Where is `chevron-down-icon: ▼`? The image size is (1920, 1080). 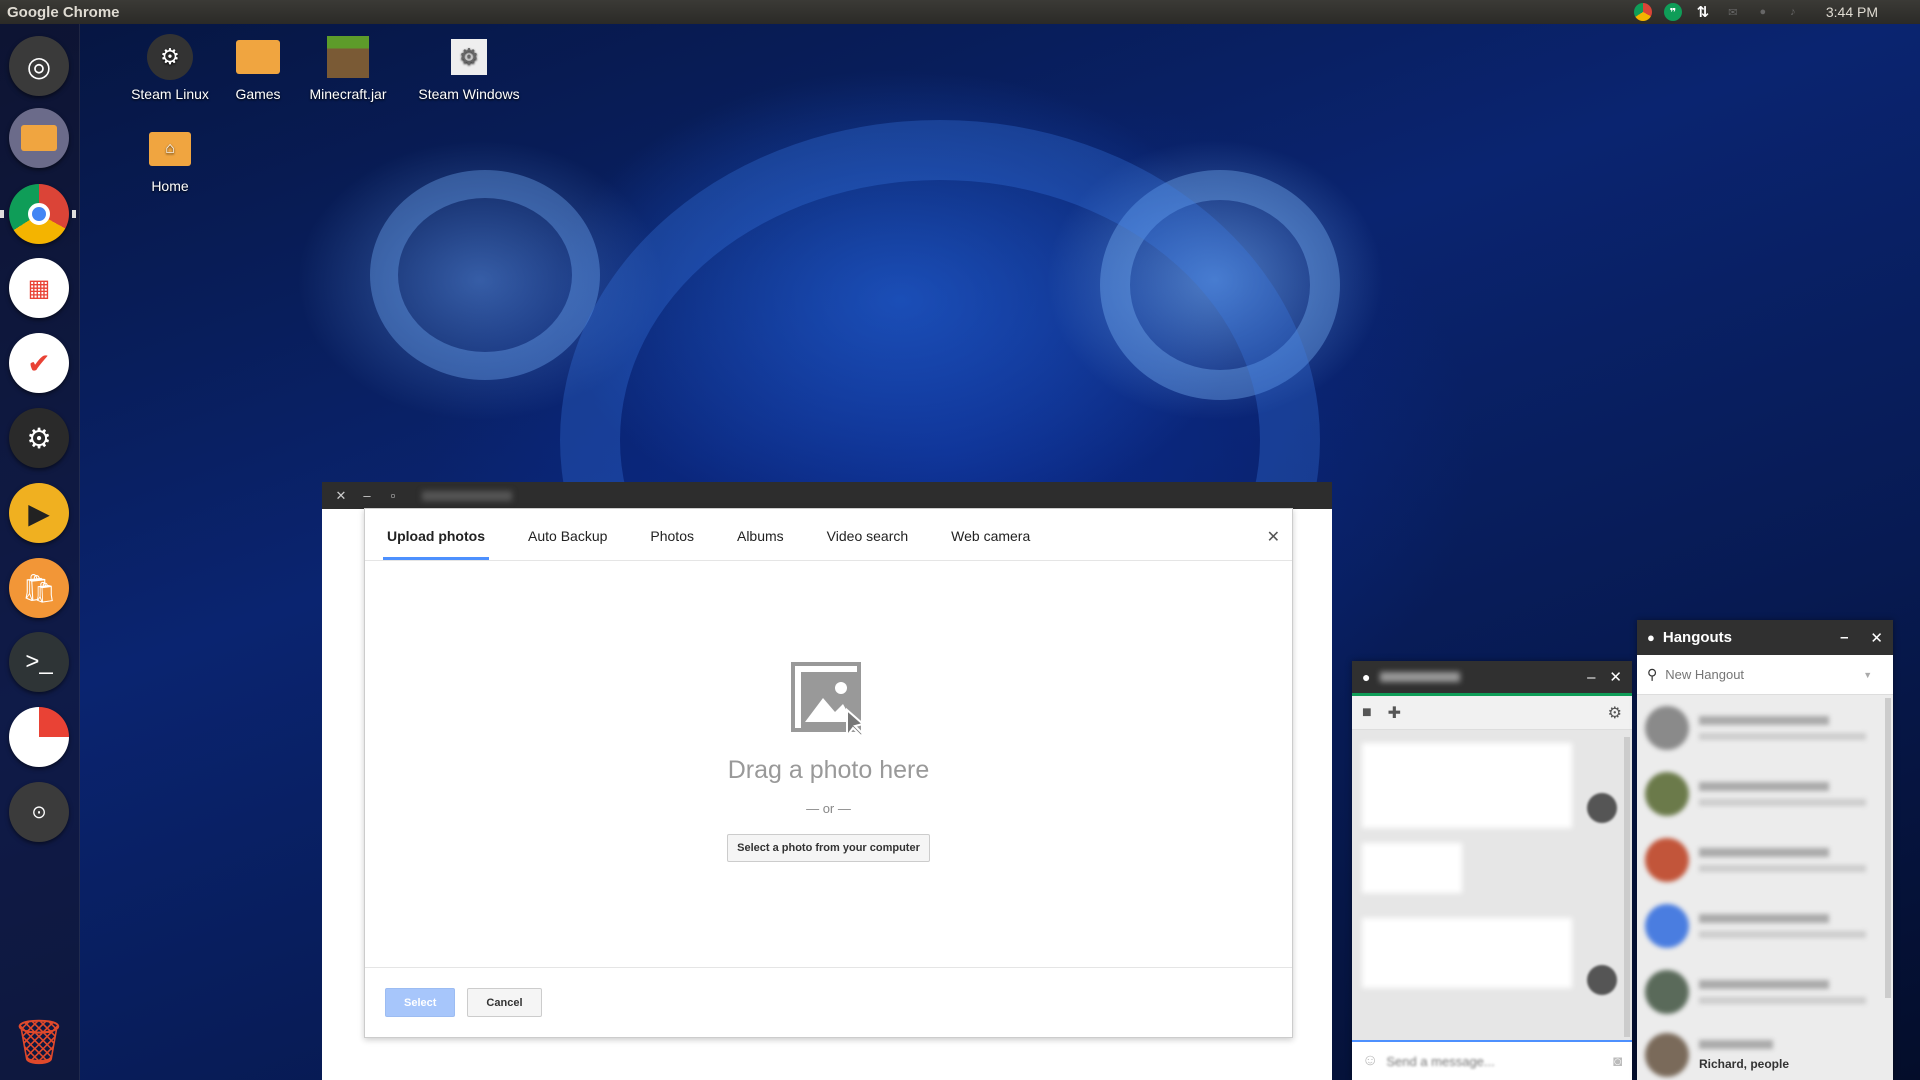 chevron-down-icon: ▼ is located at coordinates (1867, 675).